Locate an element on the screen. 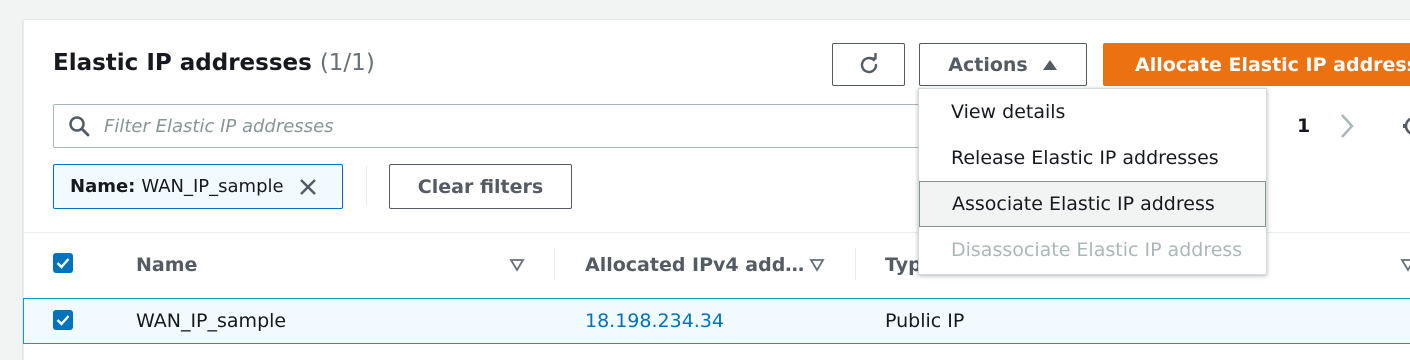 The height and width of the screenshot is (360, 1410). sort-name-button is located at coordinates (517, 266).